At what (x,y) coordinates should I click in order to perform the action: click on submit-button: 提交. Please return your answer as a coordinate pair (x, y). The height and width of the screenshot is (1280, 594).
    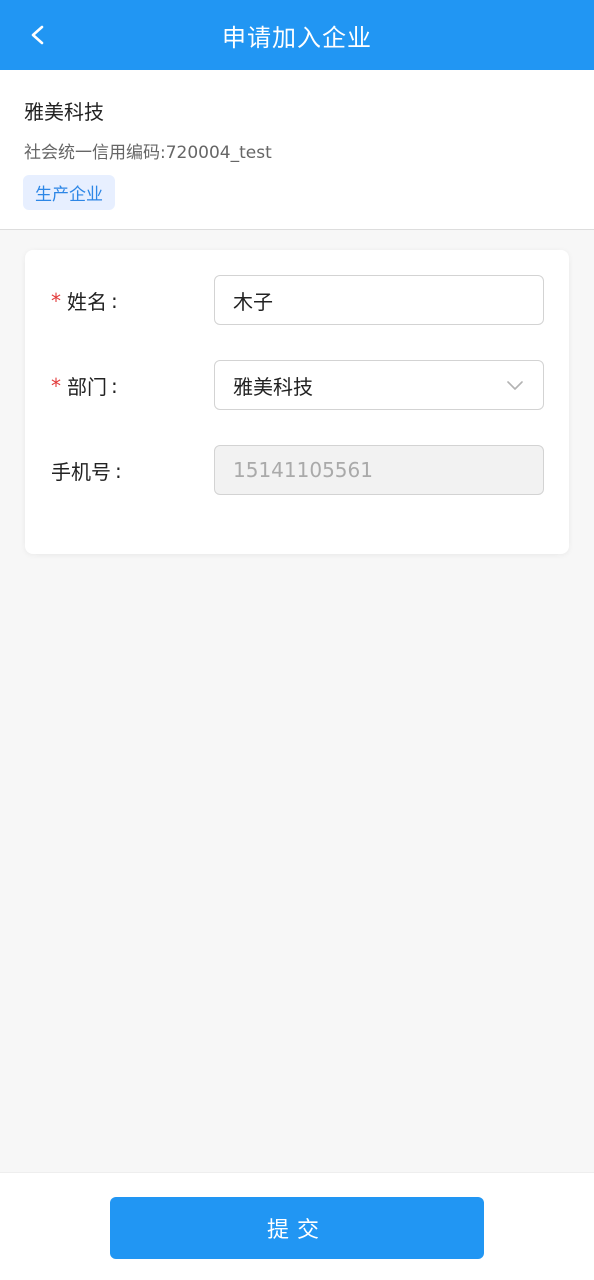
    Looking at the image, I should click on (297, 1228).